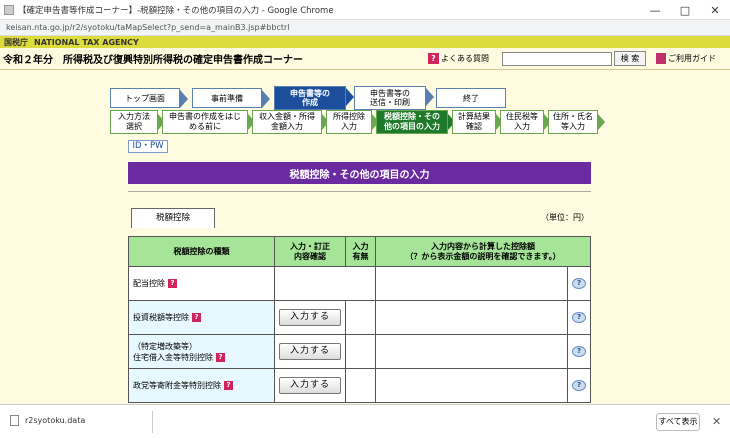 This screenshot has height=438, width=730. Describe the element at coordinates (352, 122) in the screenshot. I see `substep-deduction: 所得控除 入力` at that location.